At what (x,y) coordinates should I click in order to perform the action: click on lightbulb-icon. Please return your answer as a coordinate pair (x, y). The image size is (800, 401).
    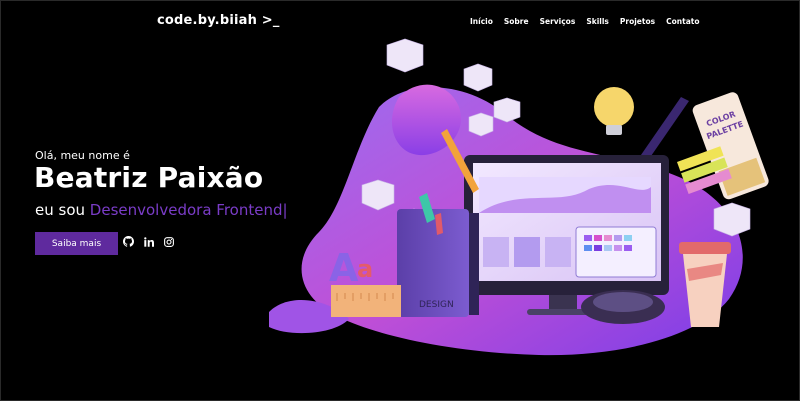
    Looking at the image, I should click on (614, 111).